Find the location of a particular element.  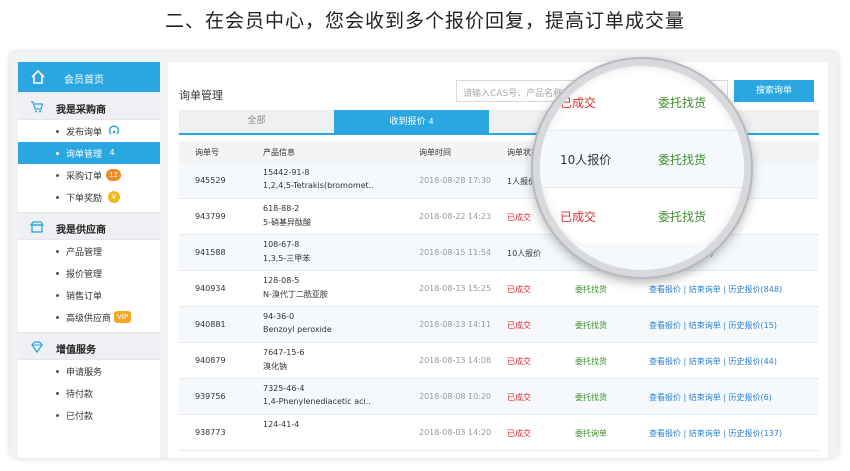

search-button: 搜索询单 is located at coordinates (774, 91).